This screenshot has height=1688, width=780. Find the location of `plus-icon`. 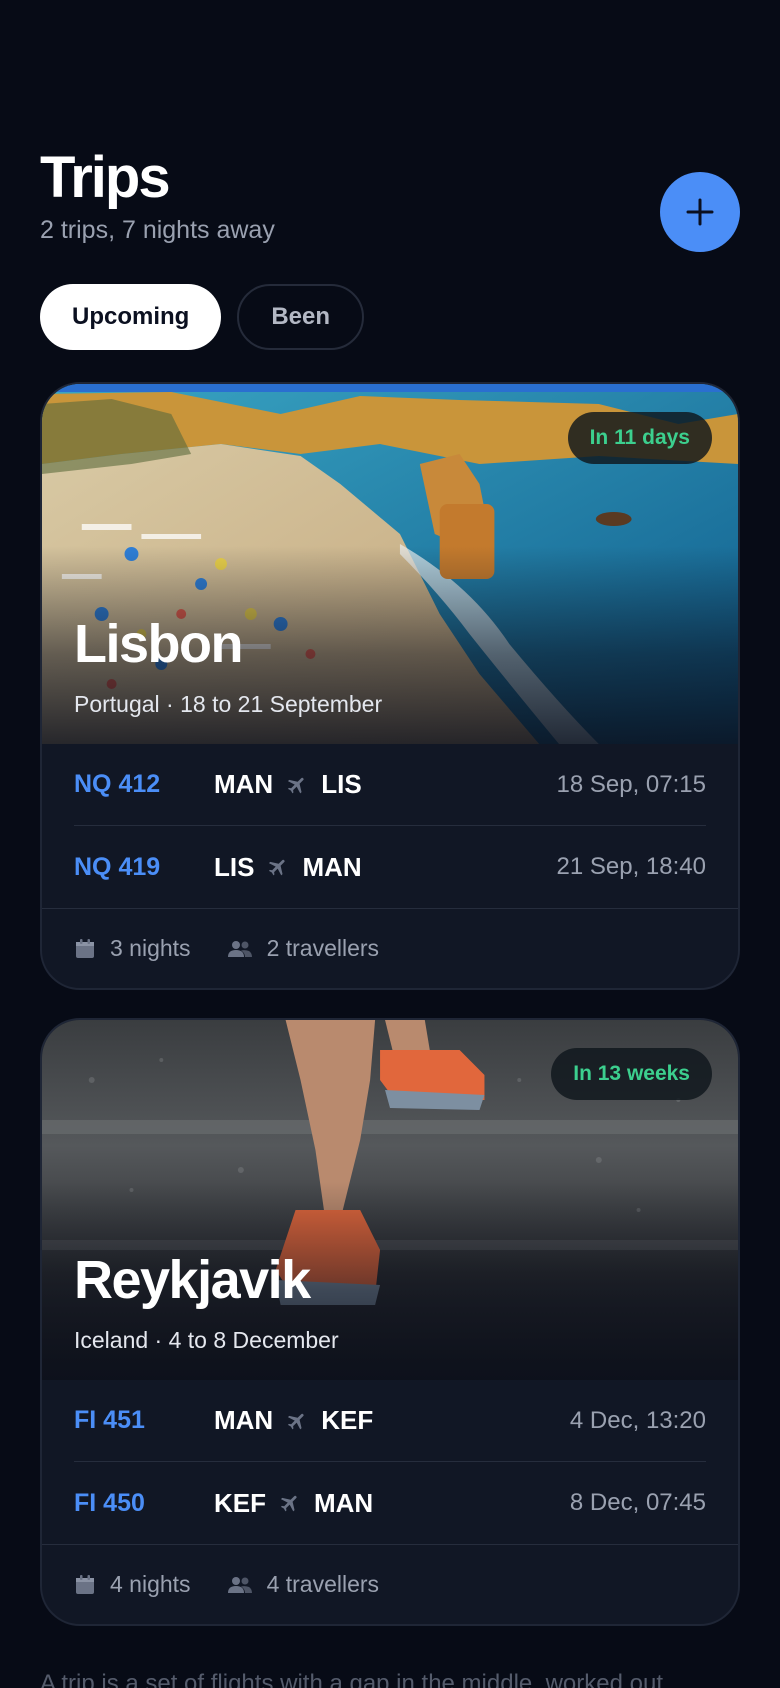

plus-icon is located at coordinates (700, 212).